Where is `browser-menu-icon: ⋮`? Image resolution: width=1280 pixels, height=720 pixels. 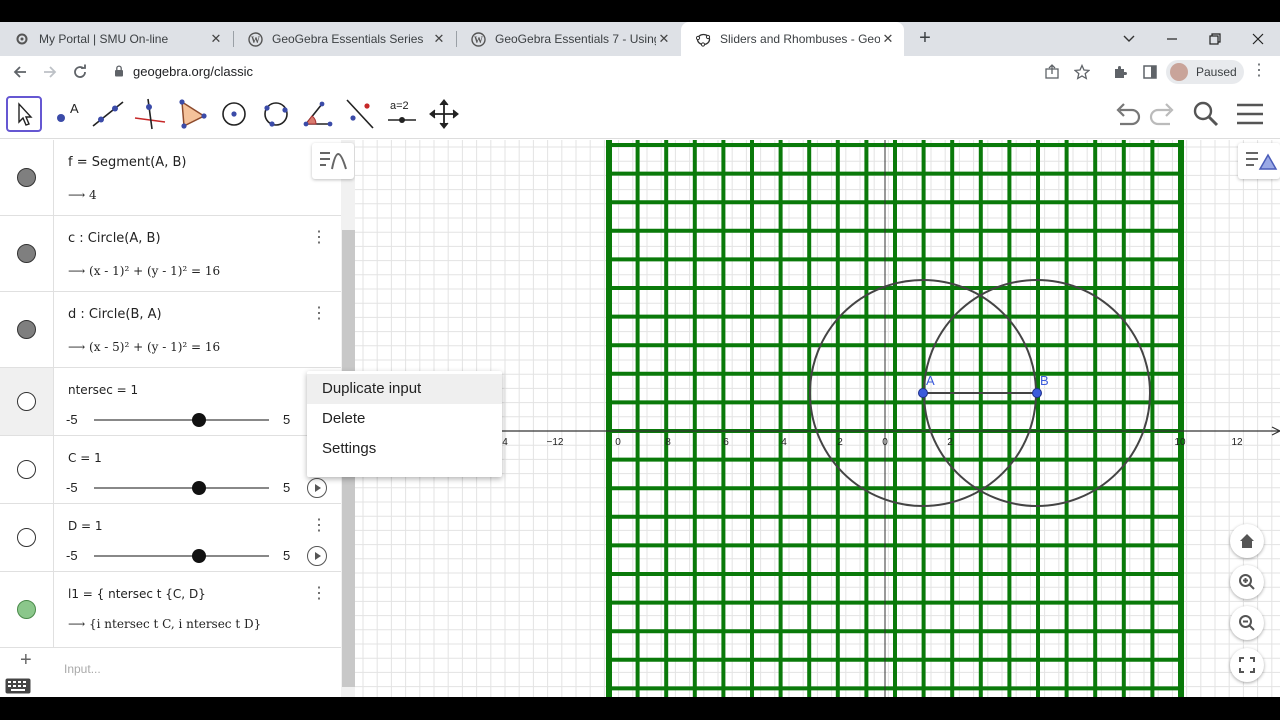
browser-menu-icon: ⋮ is located at coordinates (1259, 72).